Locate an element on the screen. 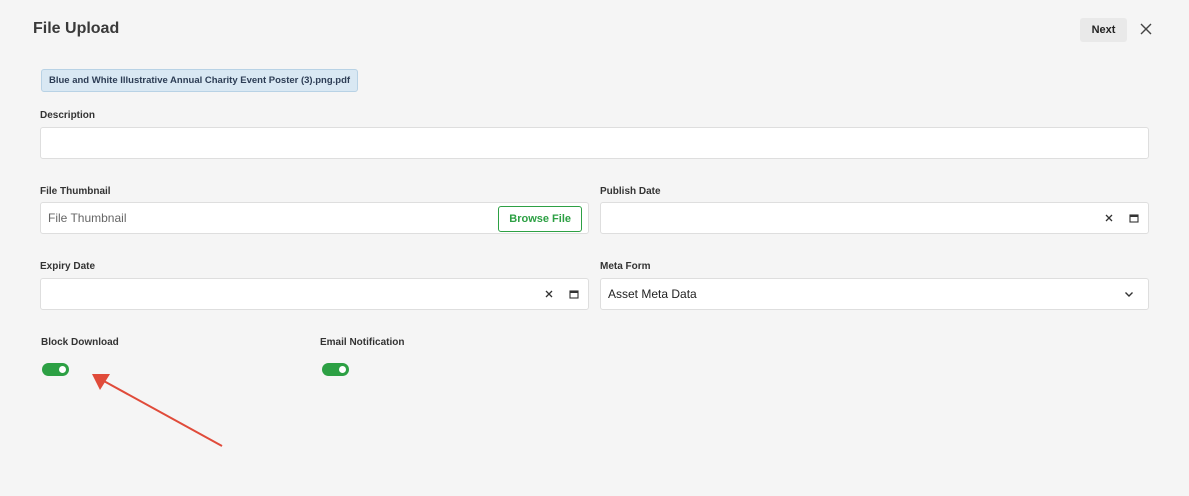 Image resolution: width=1189 pixels, height=496 pixels. close-icon is located at coordinates (1146, 29).